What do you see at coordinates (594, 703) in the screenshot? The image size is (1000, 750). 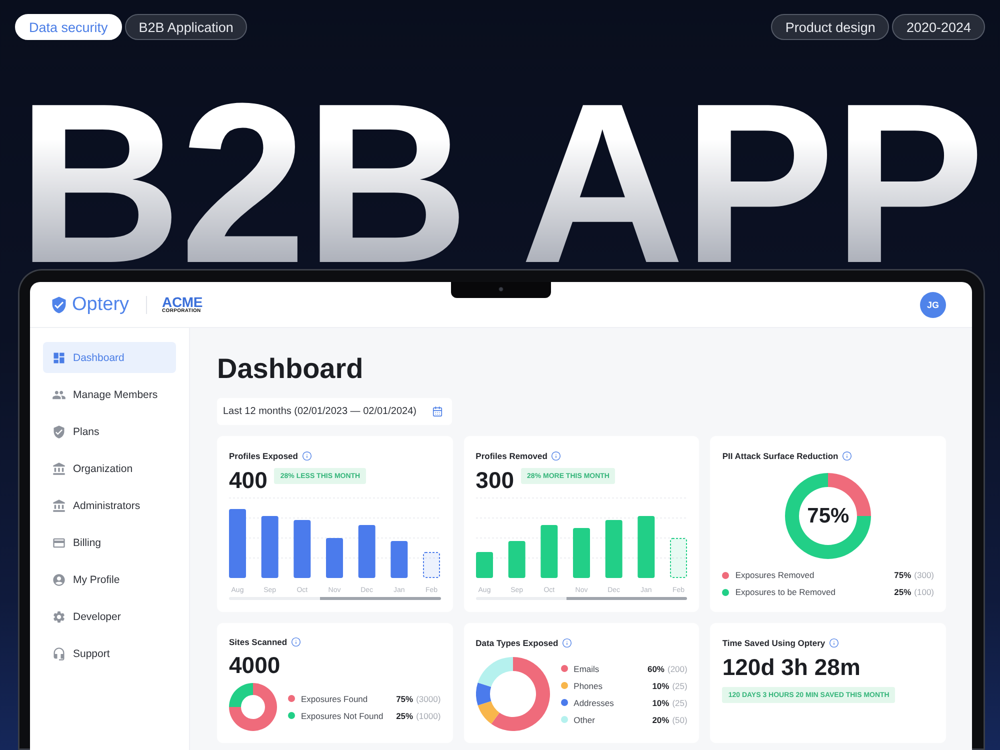 I see `legend-label: Addresses` at bounding box center [594, 703].